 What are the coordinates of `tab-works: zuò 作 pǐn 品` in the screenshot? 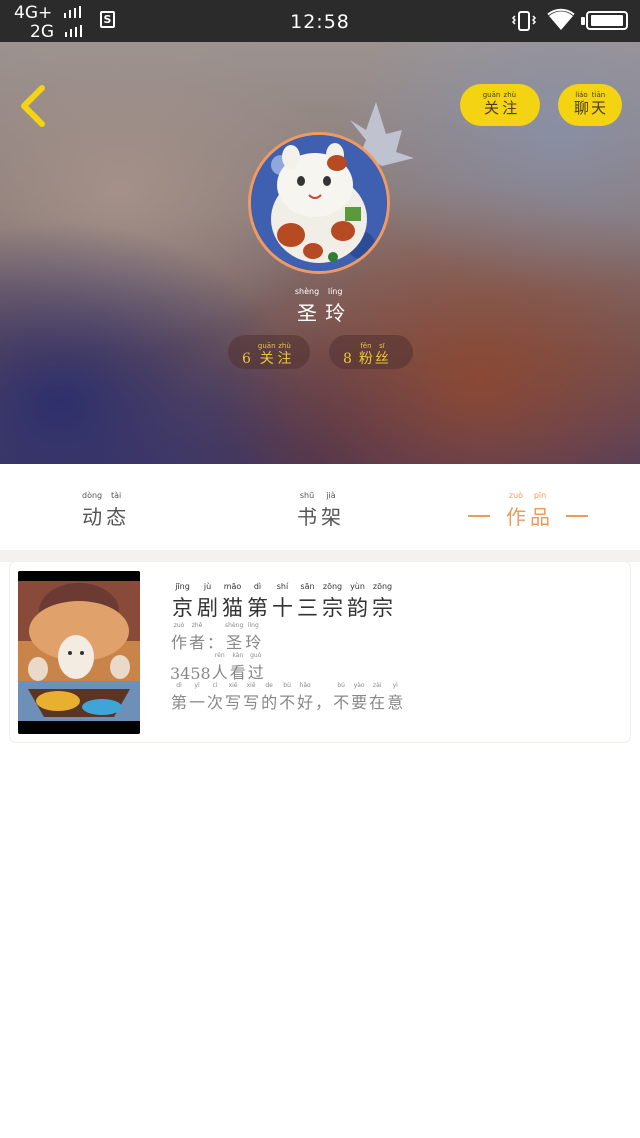 It's located at (535, 511).